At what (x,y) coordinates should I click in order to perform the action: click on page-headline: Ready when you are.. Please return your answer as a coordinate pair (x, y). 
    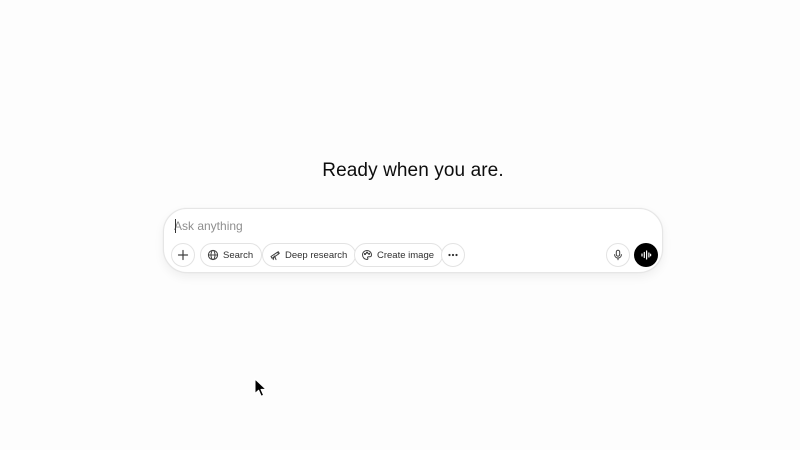
    Looking at the image, I should click on (413, 170).